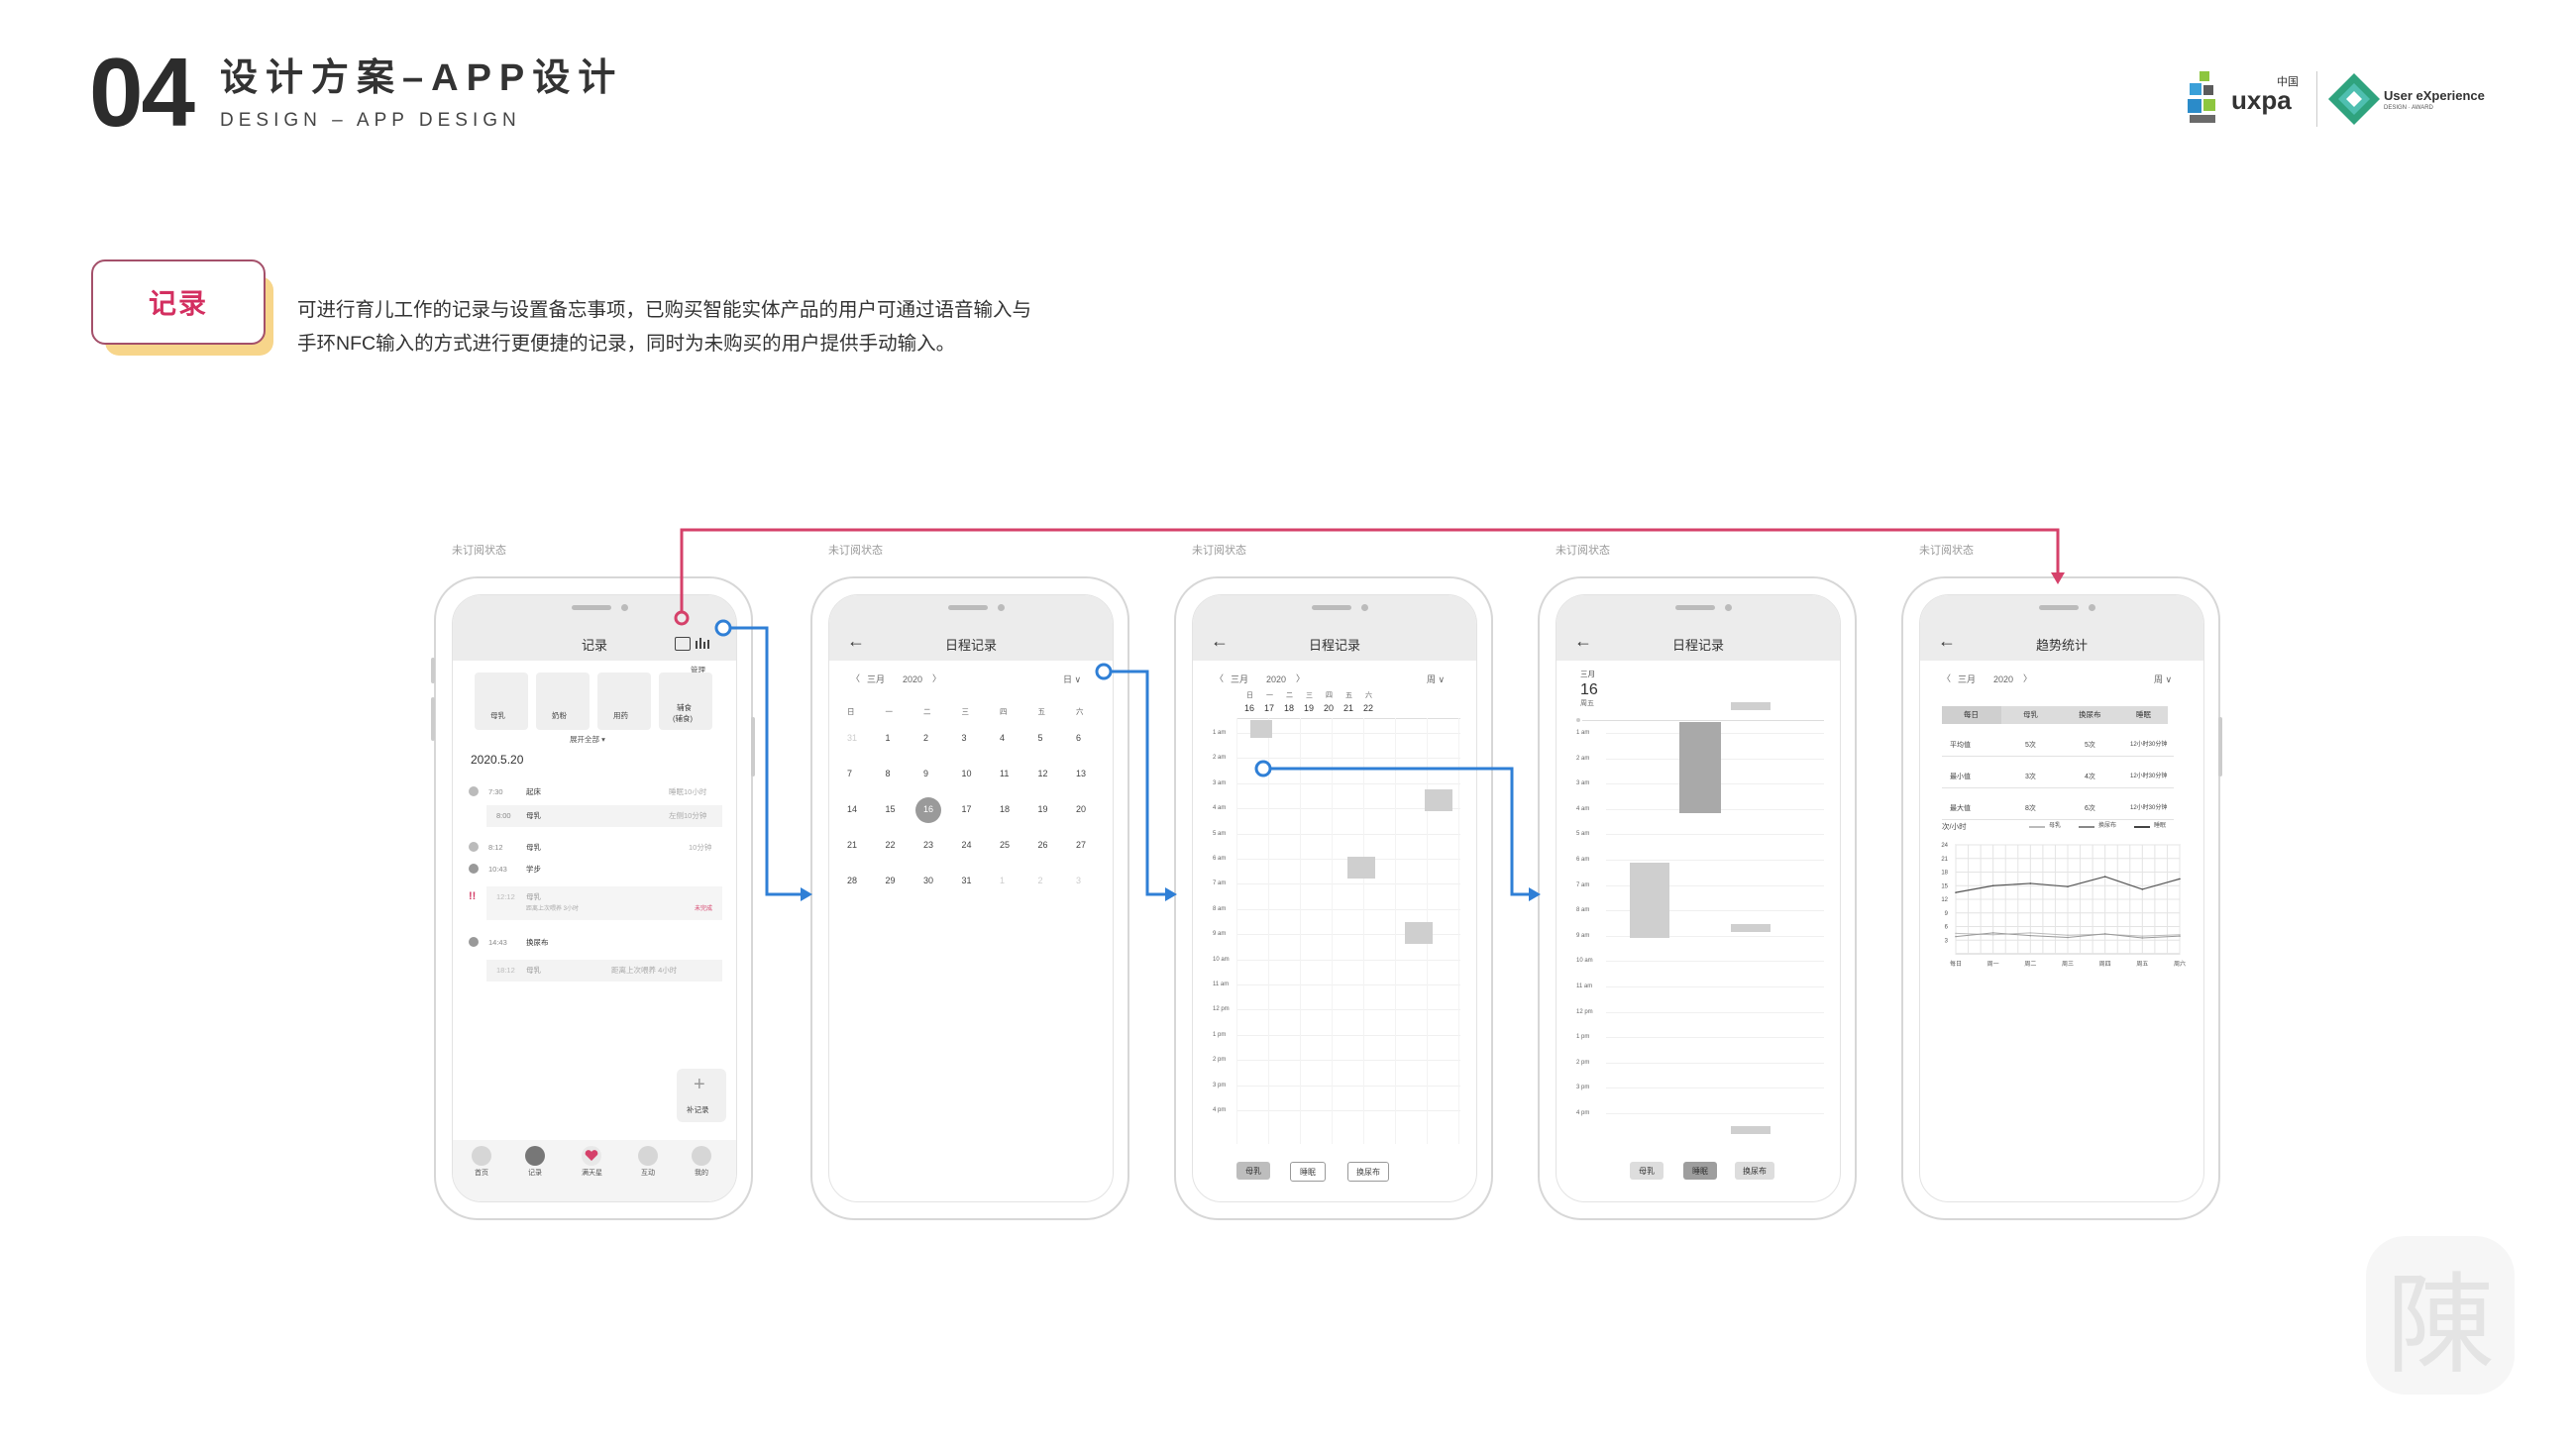 The height and width of the screenshot is (1449, 2576). I want to click on watermark-seal: 陳, so click(2440, 1315).